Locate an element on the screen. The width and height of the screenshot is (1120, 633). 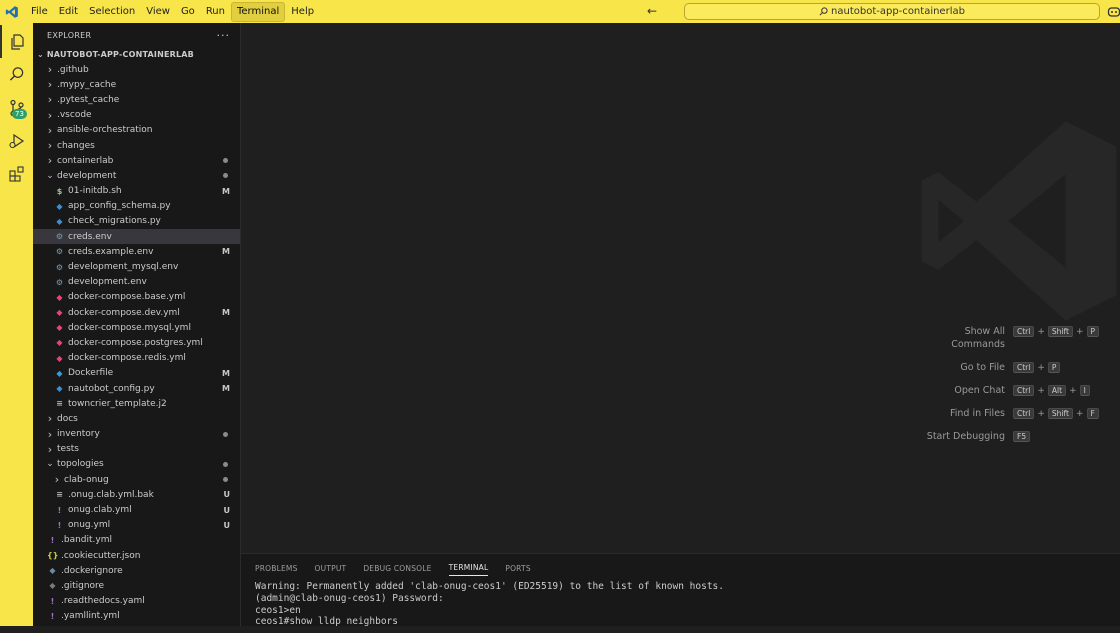
file-item: ◆ docker-compose.mysql.yml is located at coordinates (136, 327).